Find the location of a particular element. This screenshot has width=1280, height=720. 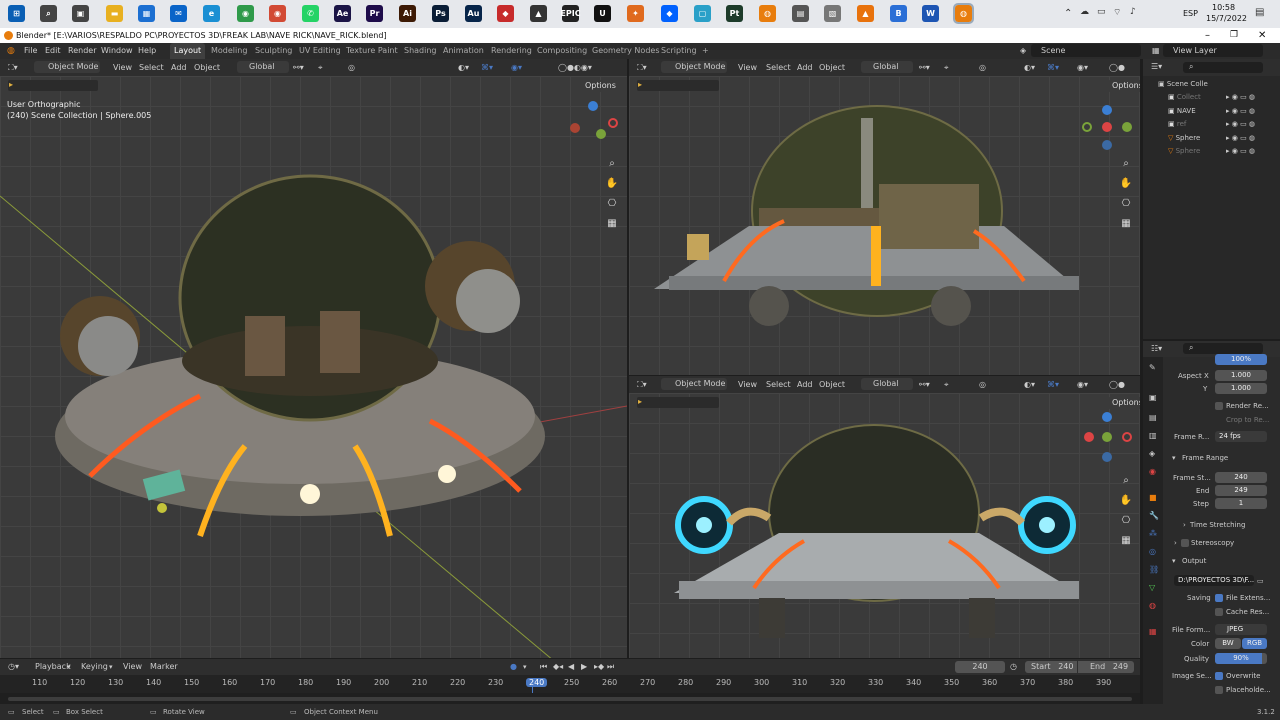

menu-edit: Edit is located at coordinates (53, 51).